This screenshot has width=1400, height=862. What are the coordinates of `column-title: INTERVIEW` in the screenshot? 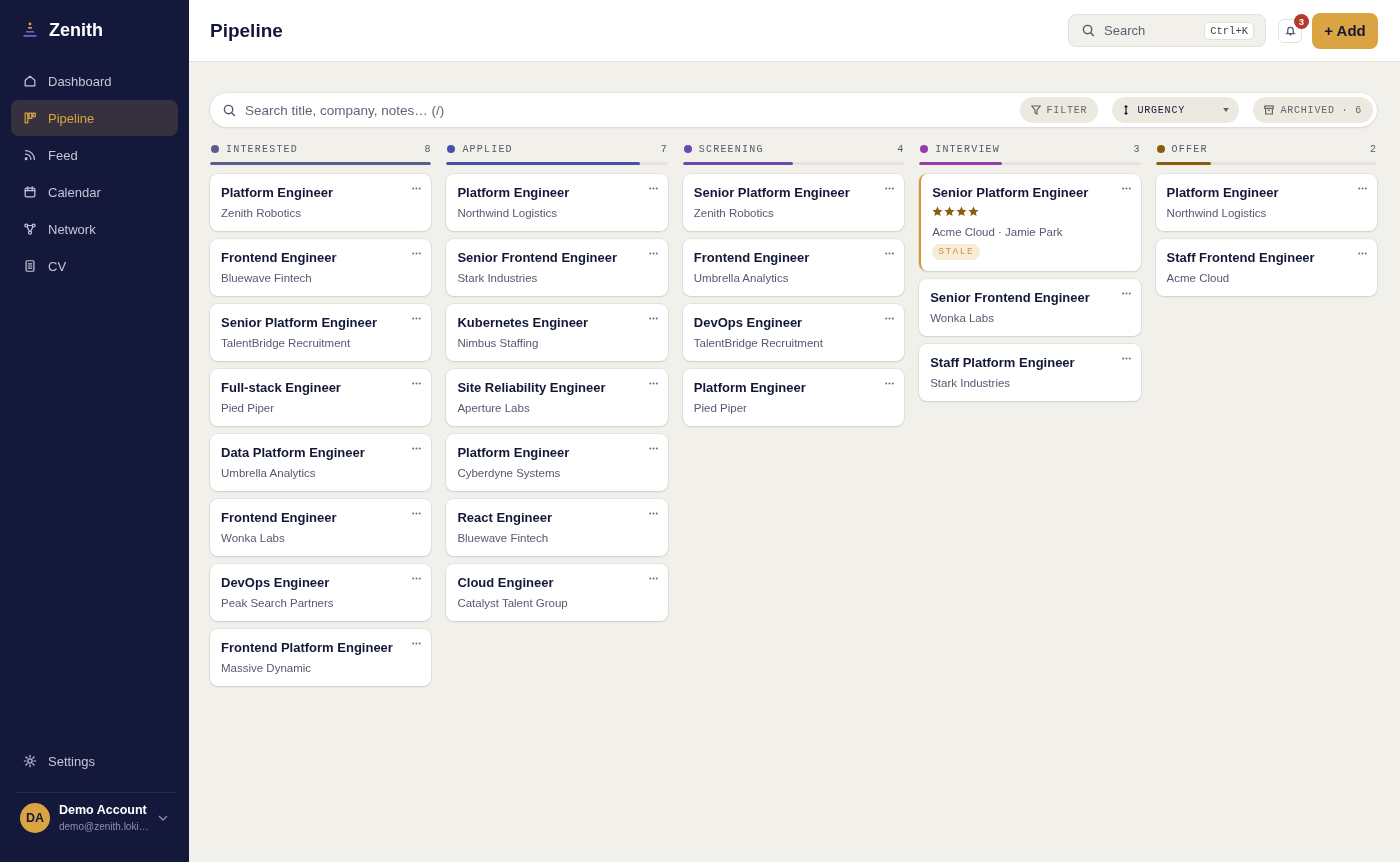 It's located at (967, 149).